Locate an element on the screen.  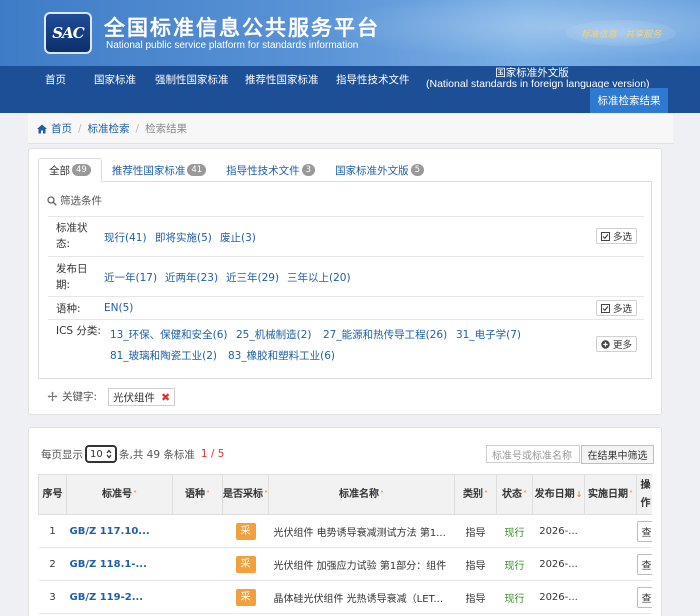
nav-recommended-standards: 推荐性国家标准 is located at coordinates (282, 79).